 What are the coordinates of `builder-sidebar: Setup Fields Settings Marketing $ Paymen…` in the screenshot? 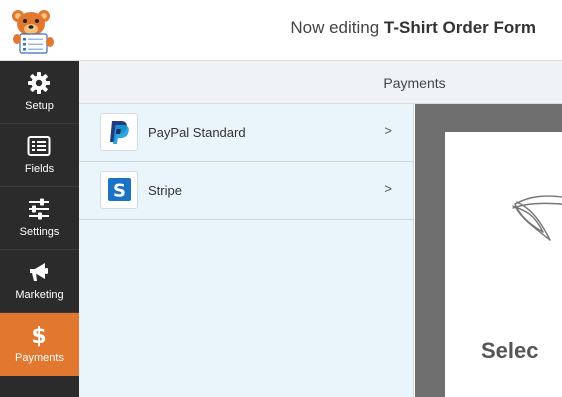 It's located at (39, 229).